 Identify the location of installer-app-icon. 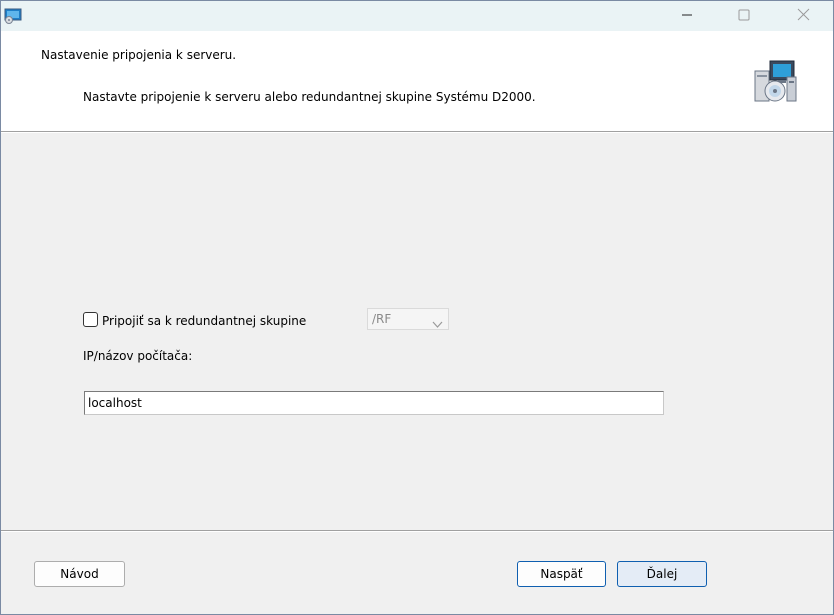
(13, 16).